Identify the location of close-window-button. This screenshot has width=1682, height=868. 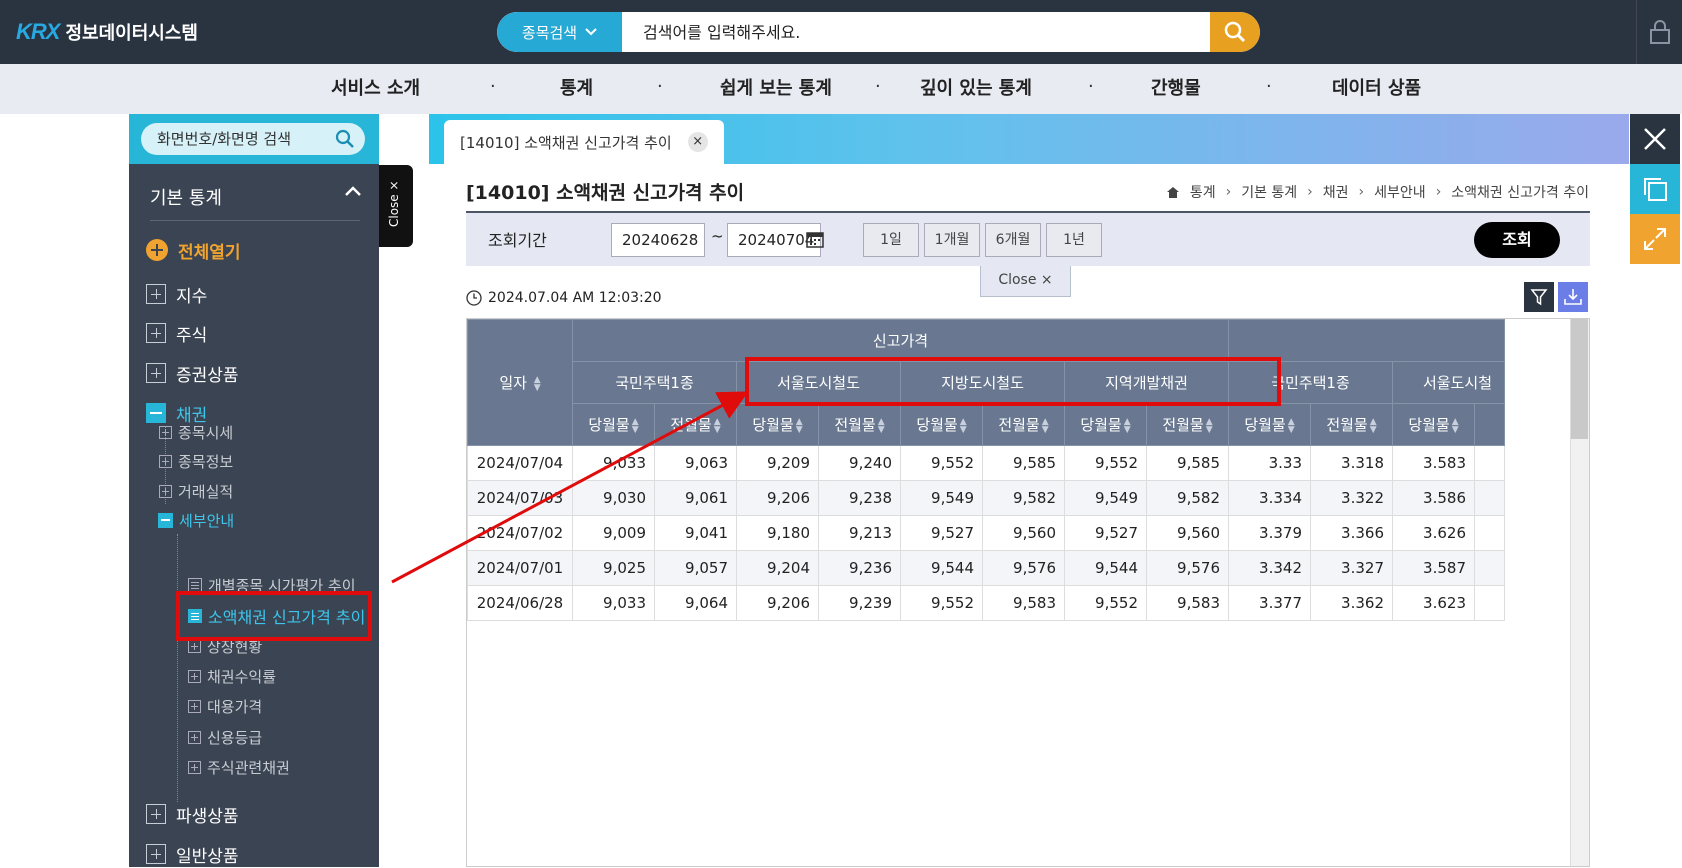
(1655, 139).